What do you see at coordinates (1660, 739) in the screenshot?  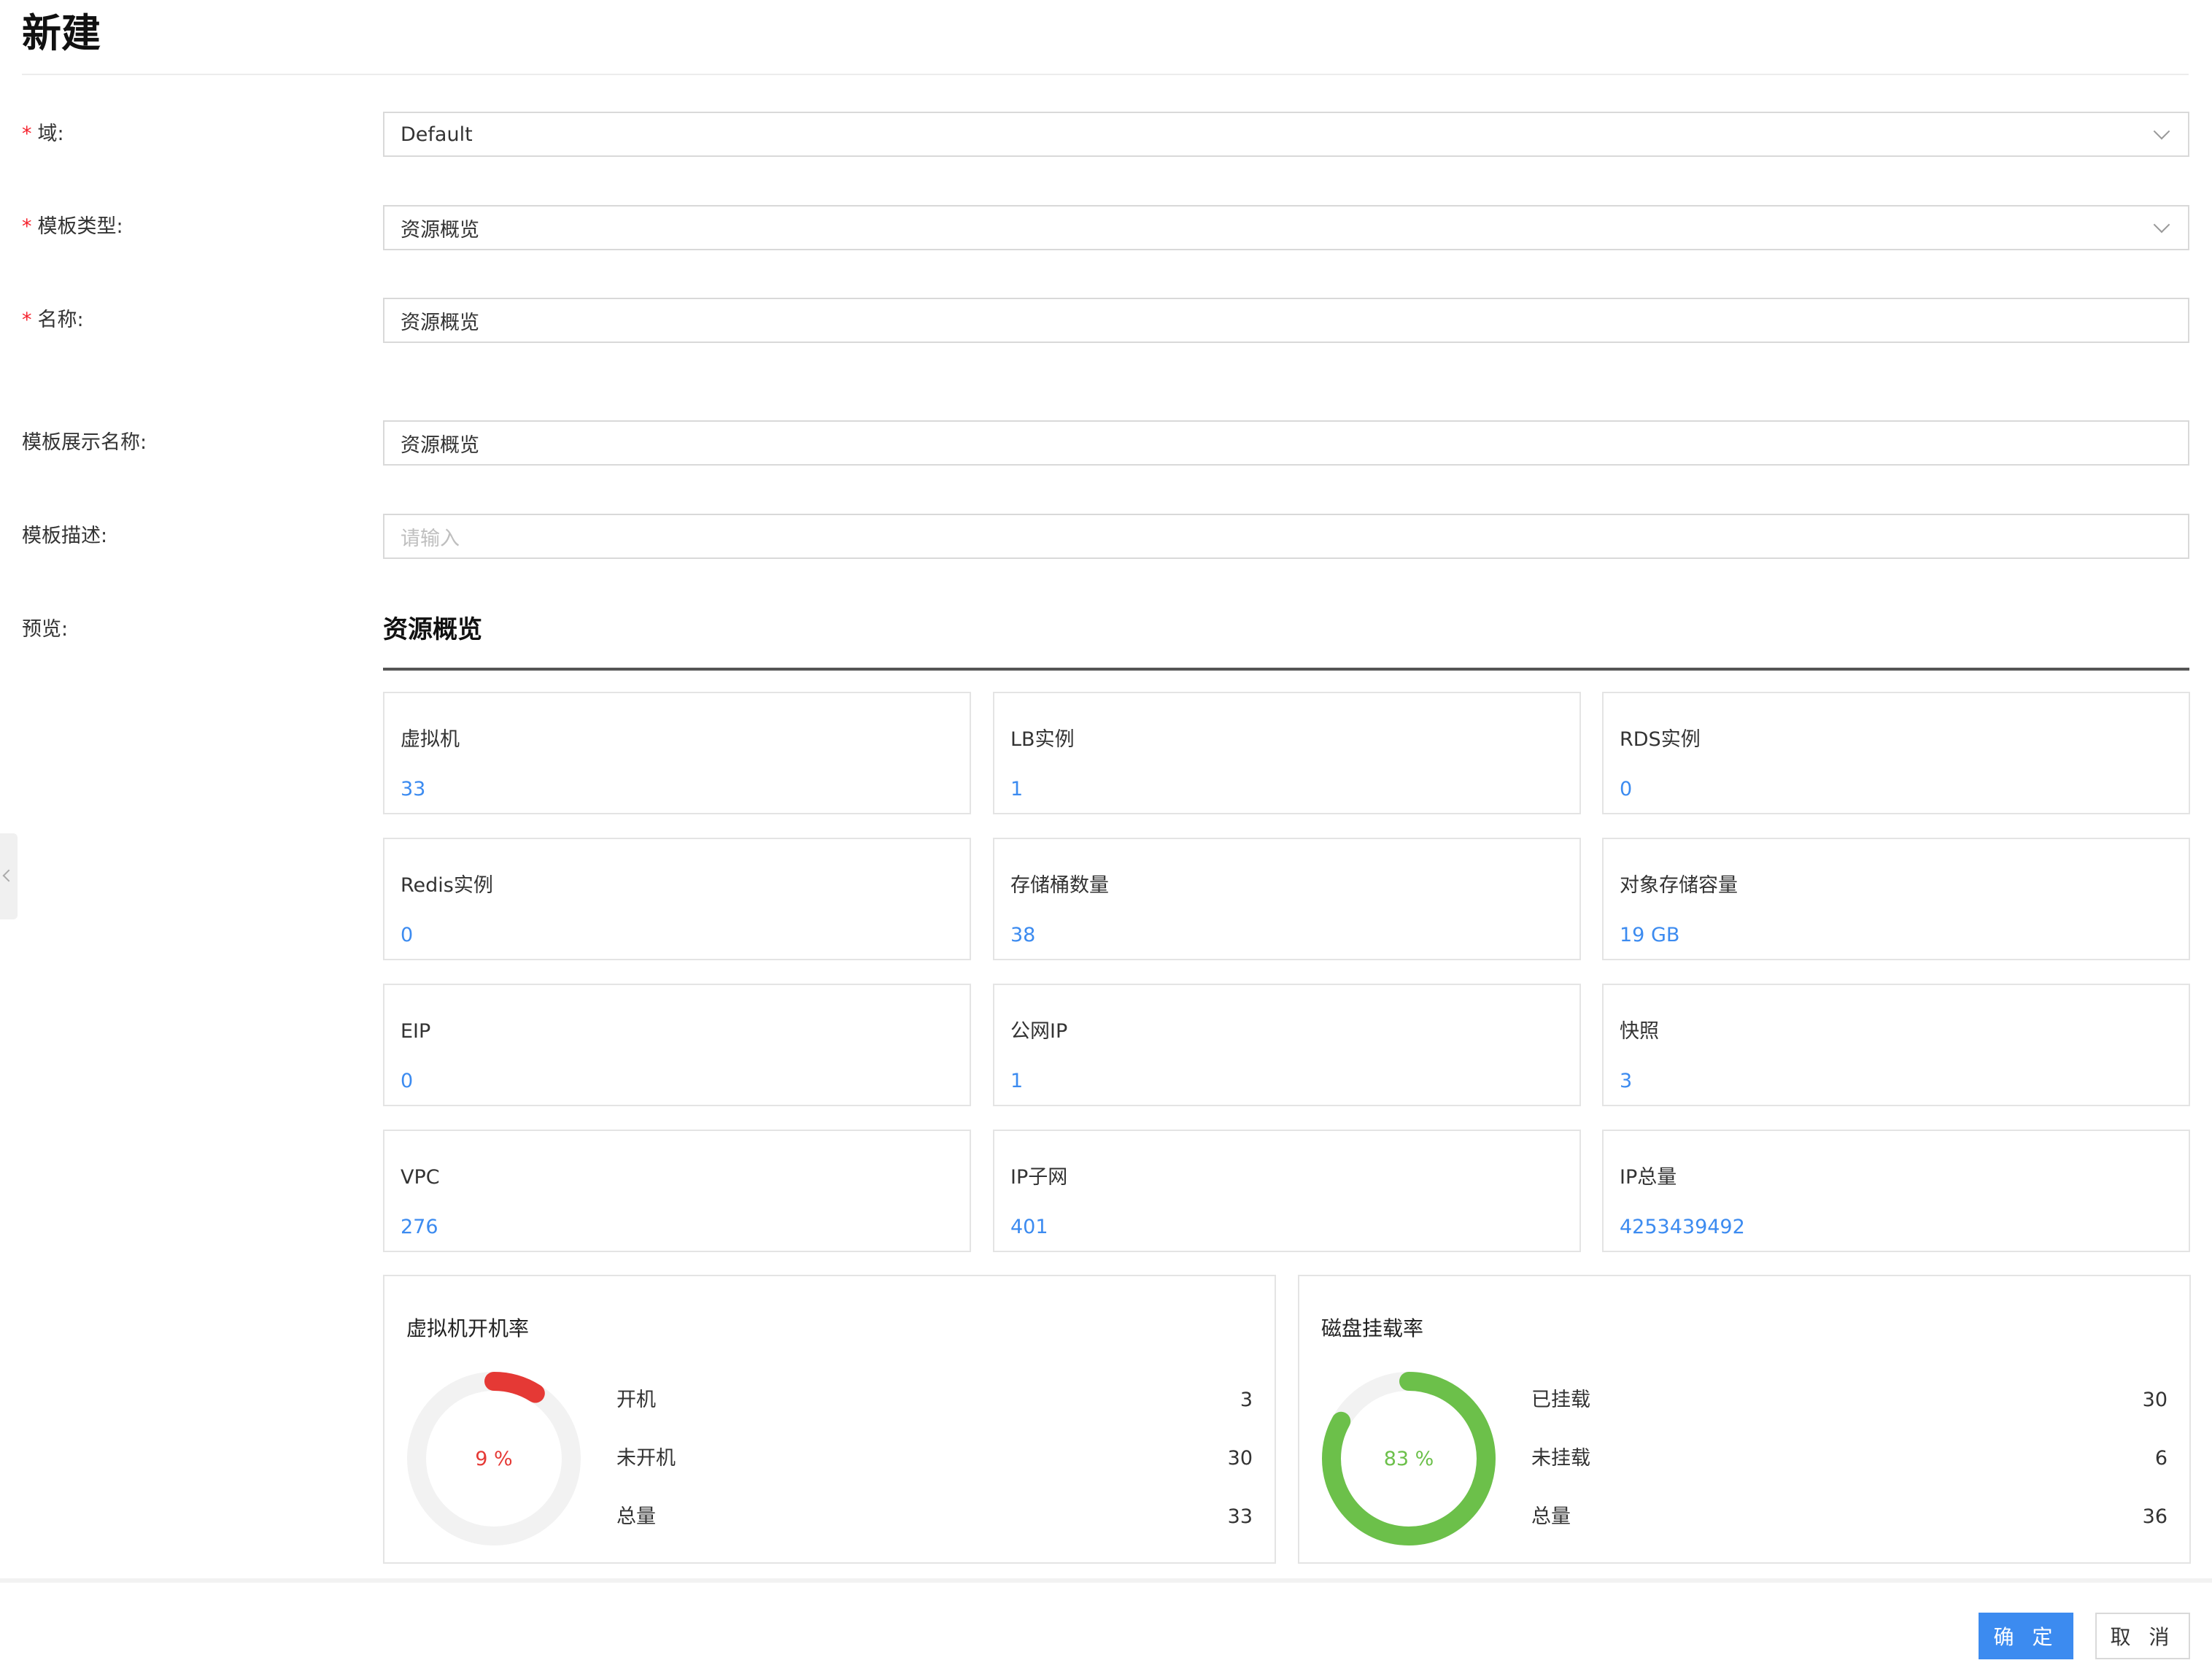 I see `stat-card-label: RDS实例` at bounding box center [1660, 739].